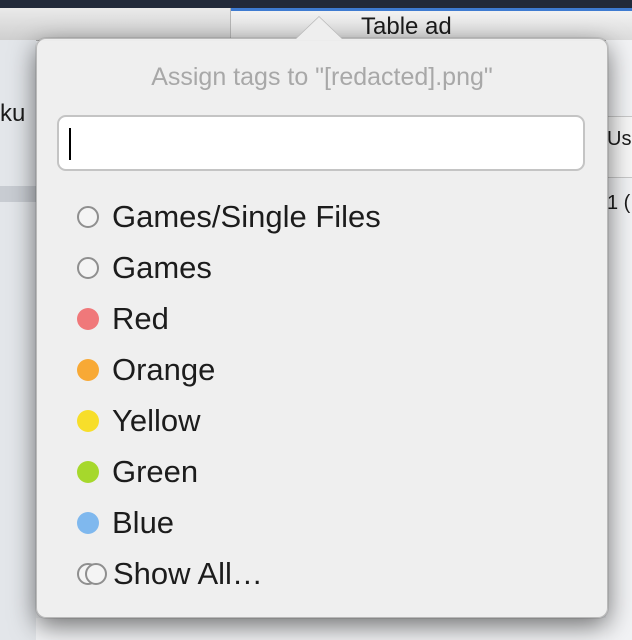  I want to click on left-panel-divider, so click(18, 194).